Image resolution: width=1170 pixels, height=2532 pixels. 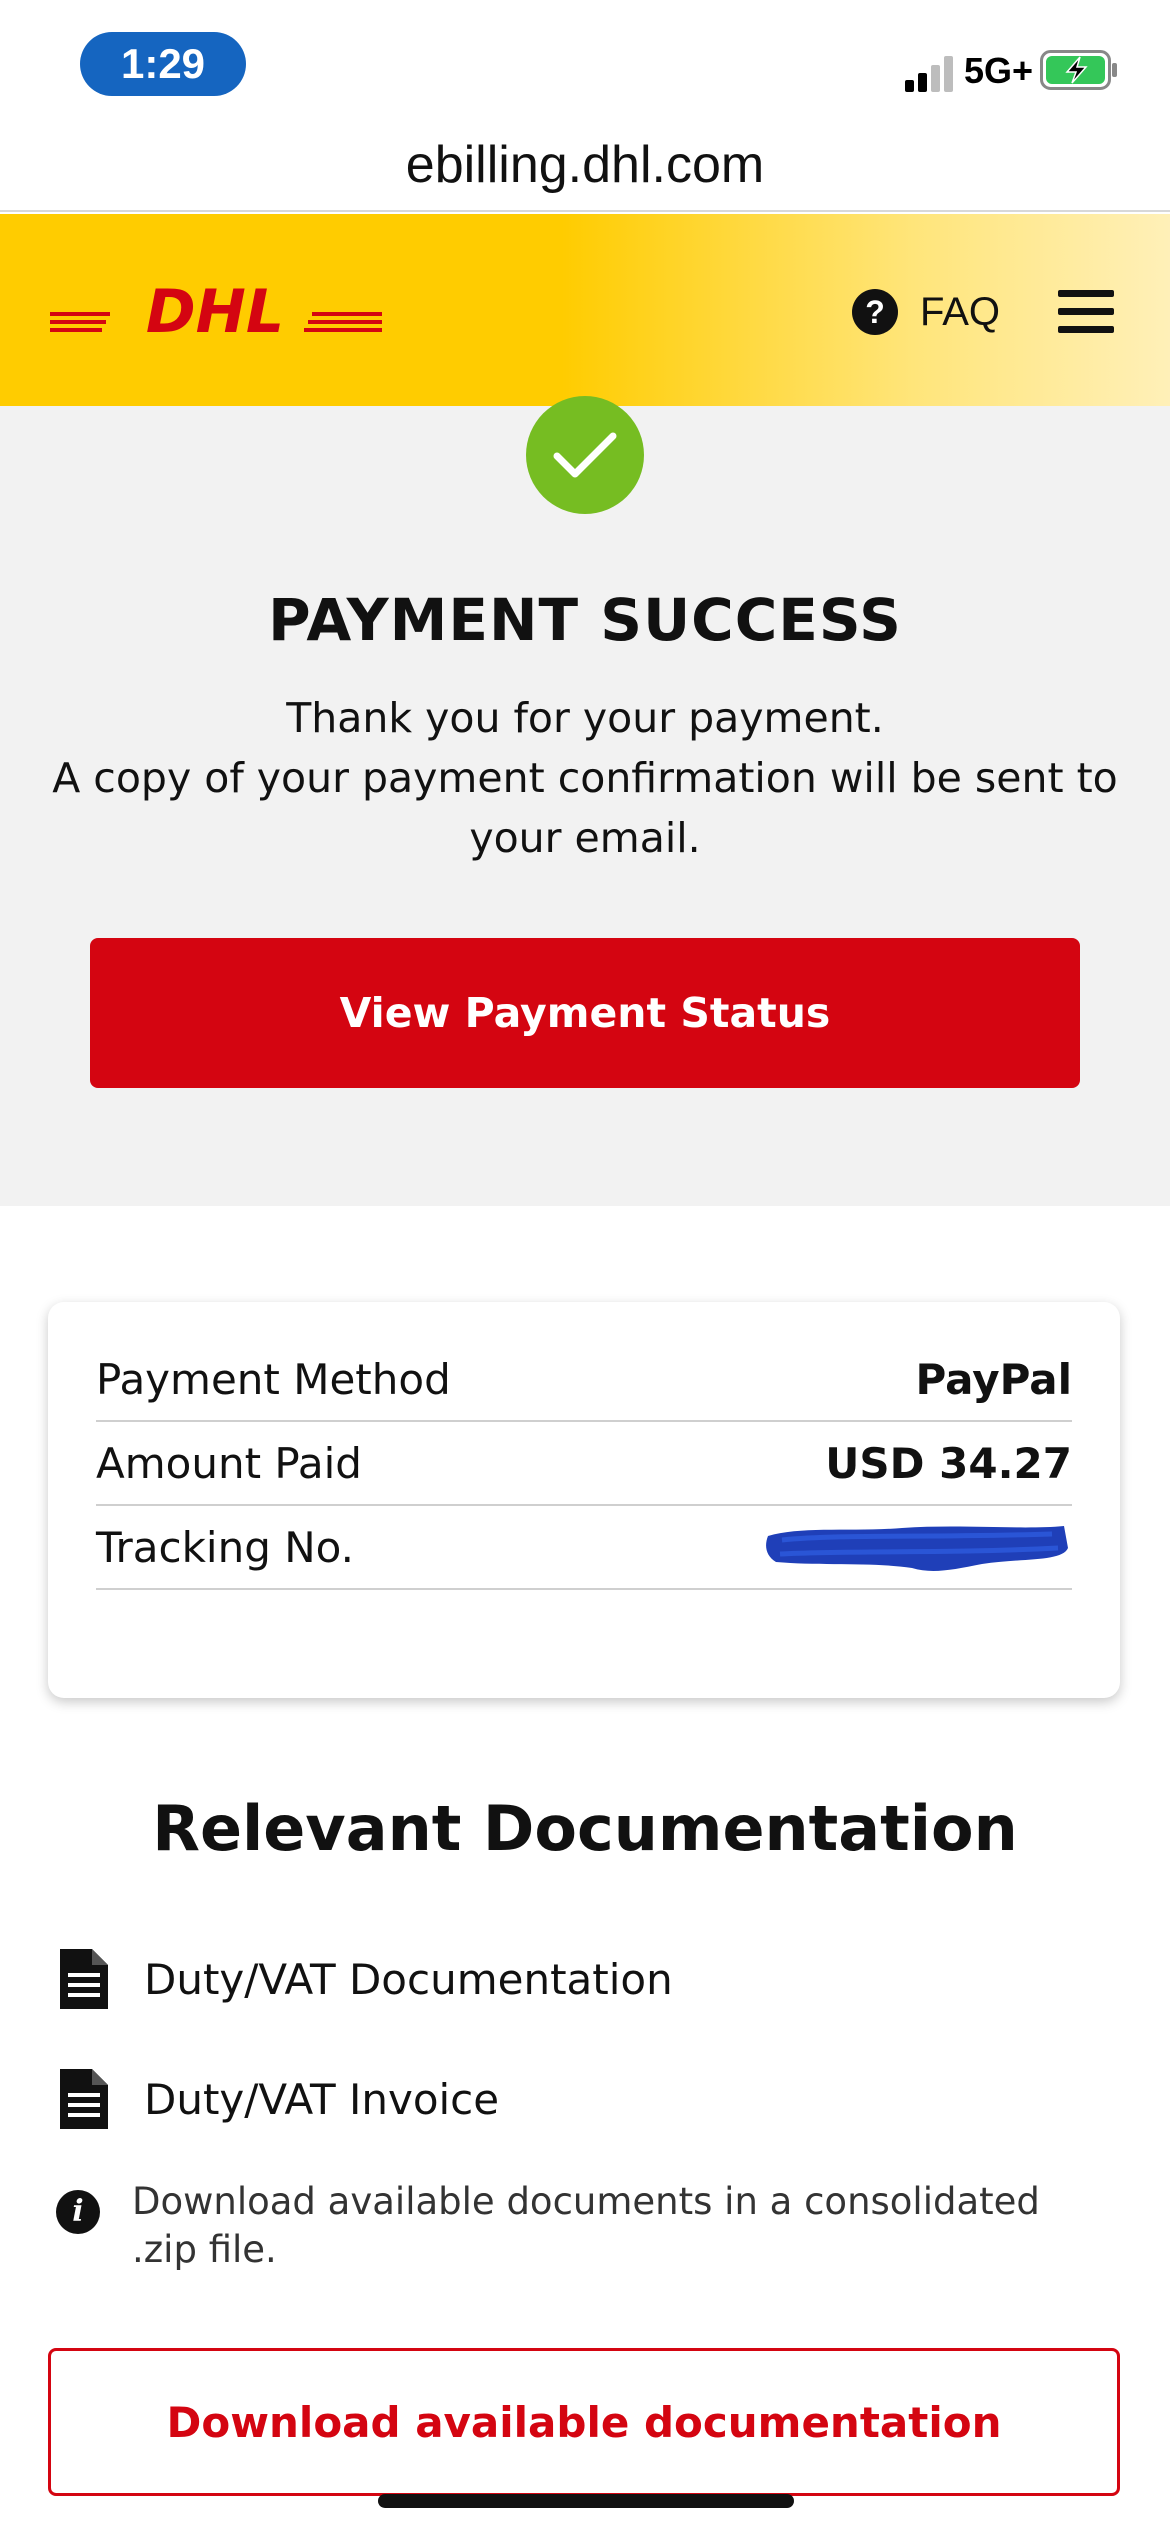 I want to click on detail-row-payment-method: Payment Method PayPal, so click(x=584, y=1380).